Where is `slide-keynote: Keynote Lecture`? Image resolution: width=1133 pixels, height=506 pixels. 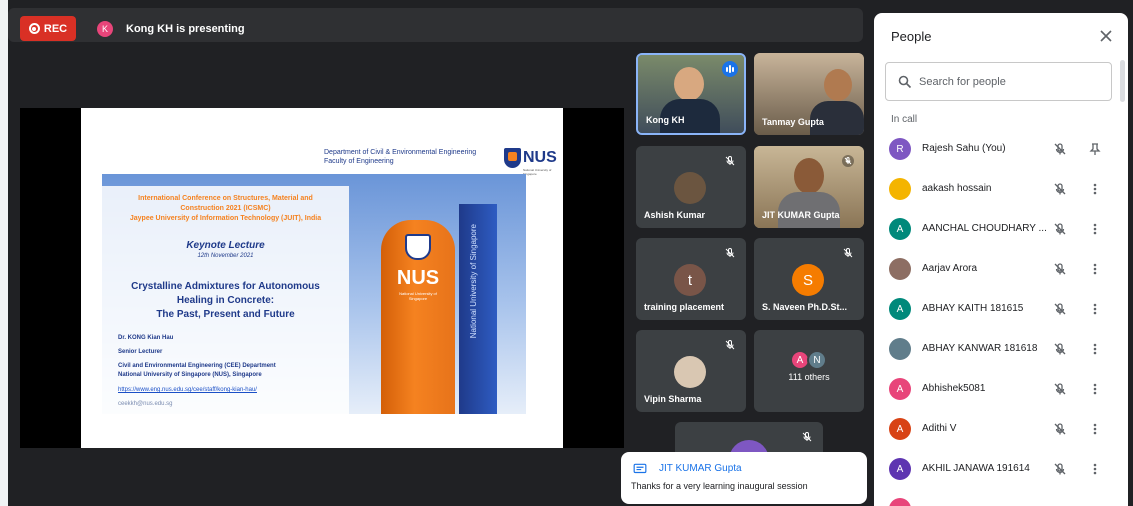 slide-keynote: Keynote Lecture is located at coordinates (225, 245).